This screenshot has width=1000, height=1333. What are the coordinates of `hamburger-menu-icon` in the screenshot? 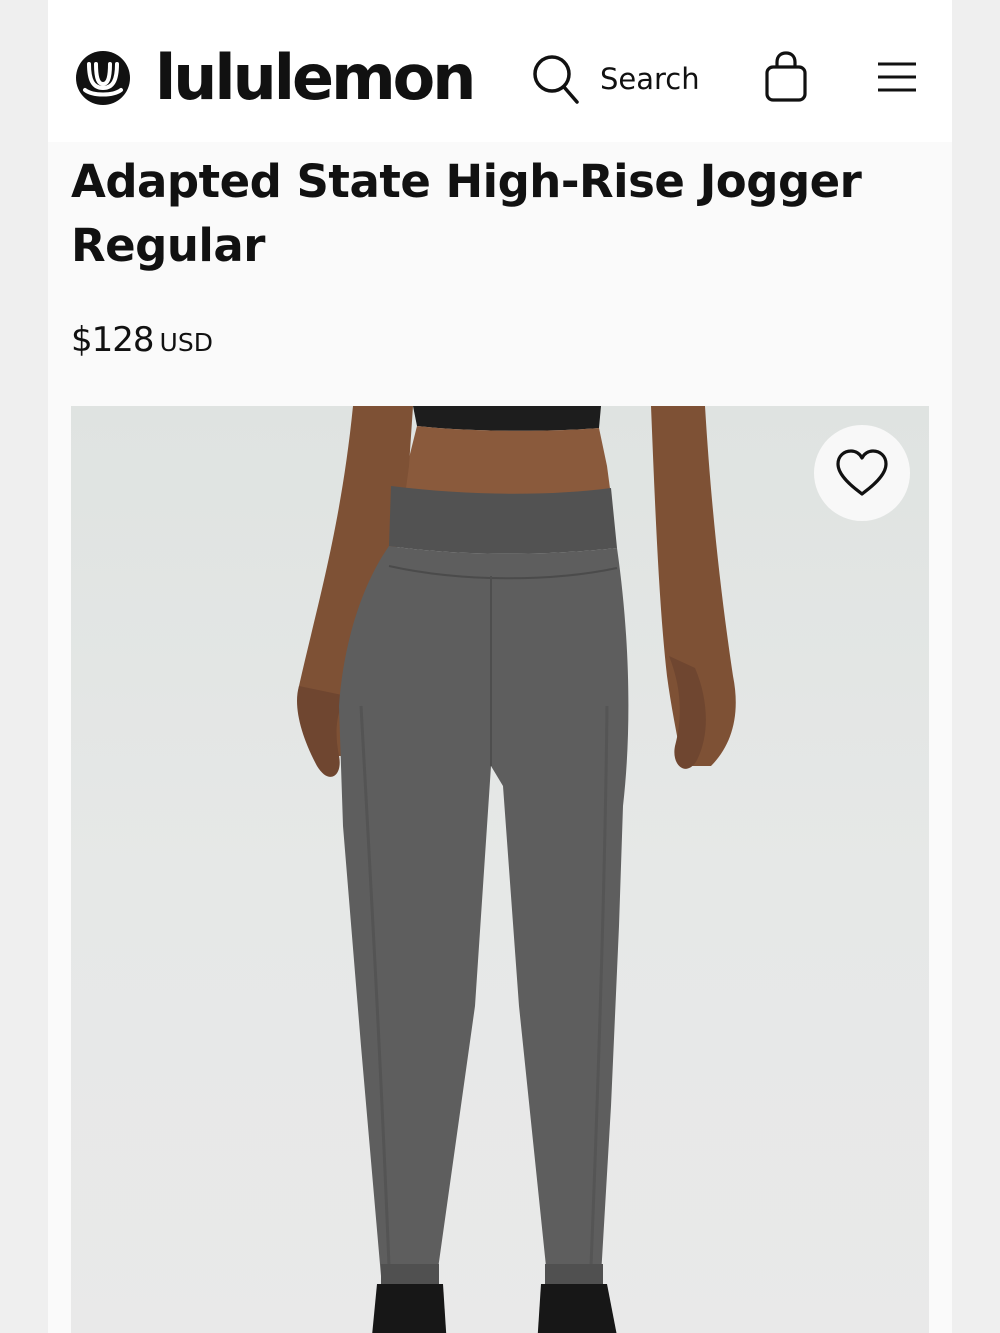 It's located at (897, 77).